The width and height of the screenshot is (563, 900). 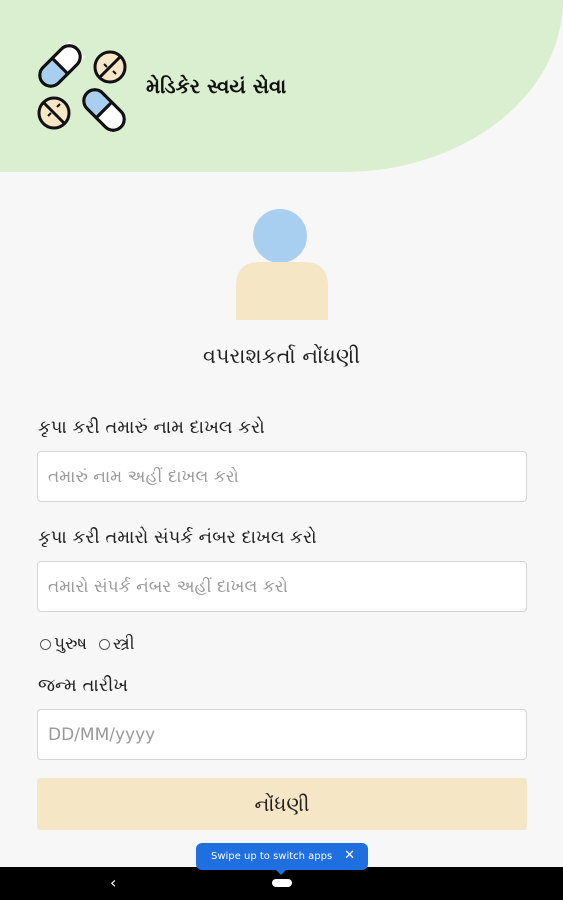 I want to click on gender-option-male: પુરુષ, so click(x=63, y=644).